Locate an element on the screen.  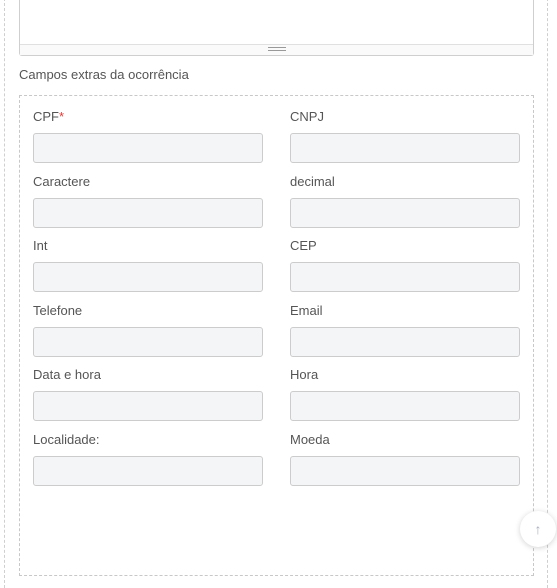
field-int: Int is located at coordinates (148, 265).